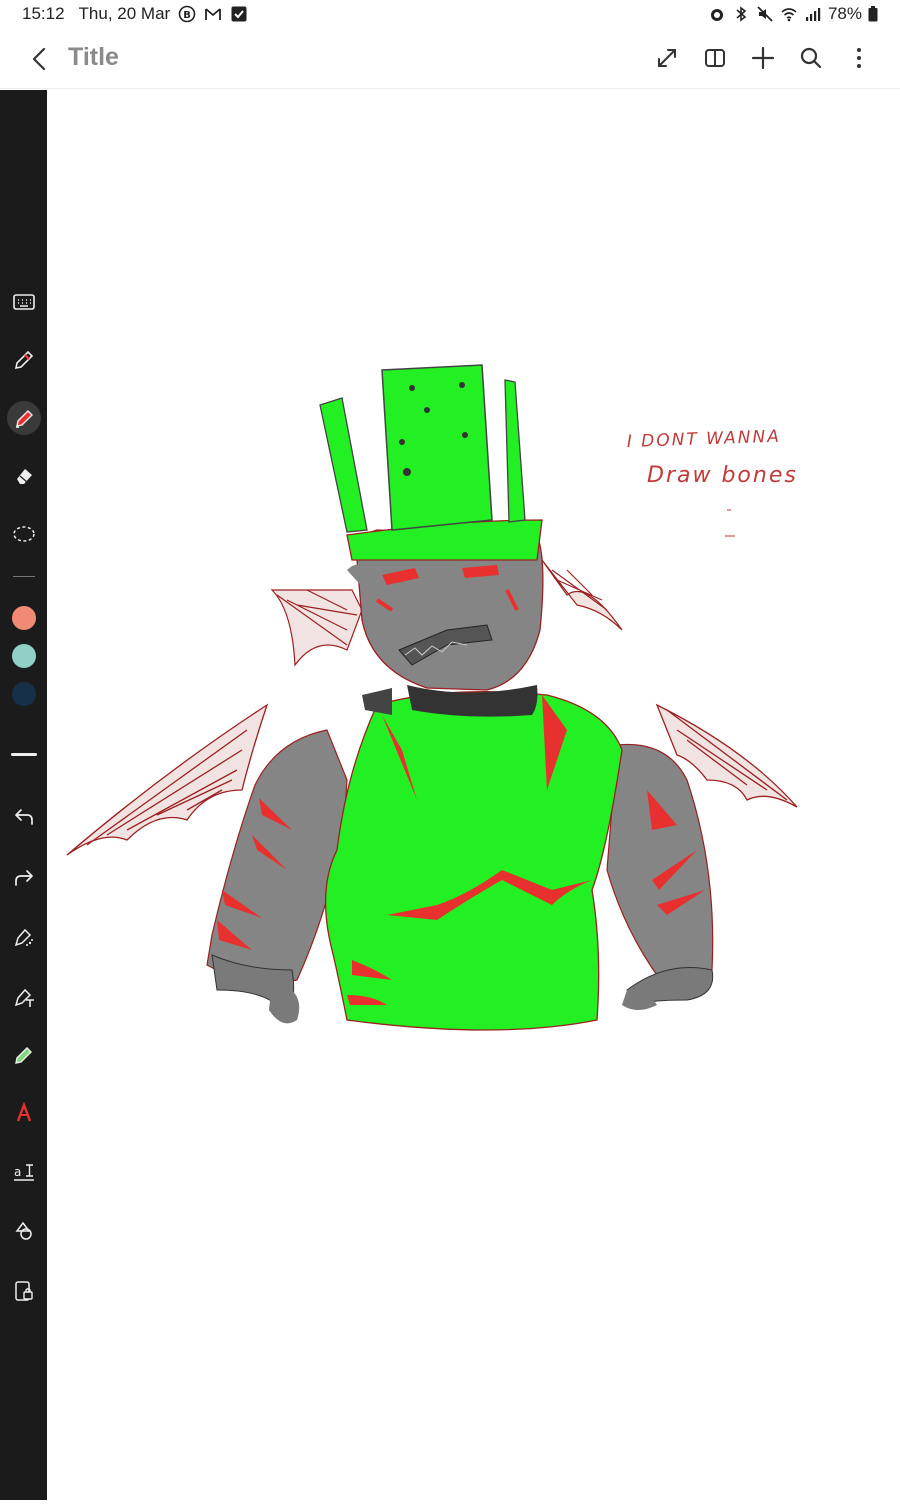  I want to click on highlighter-tool, so click(24, 418).